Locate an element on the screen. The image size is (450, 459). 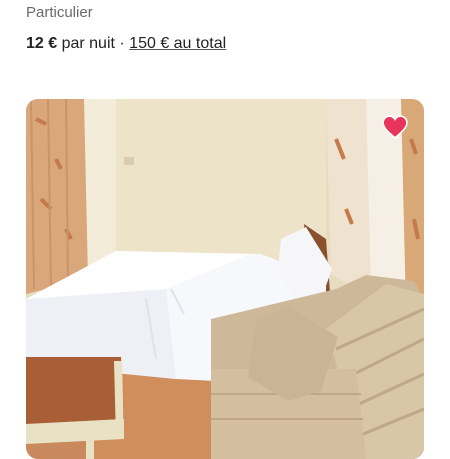
host-type-label: Particulier is located at coordinates (59, 12).